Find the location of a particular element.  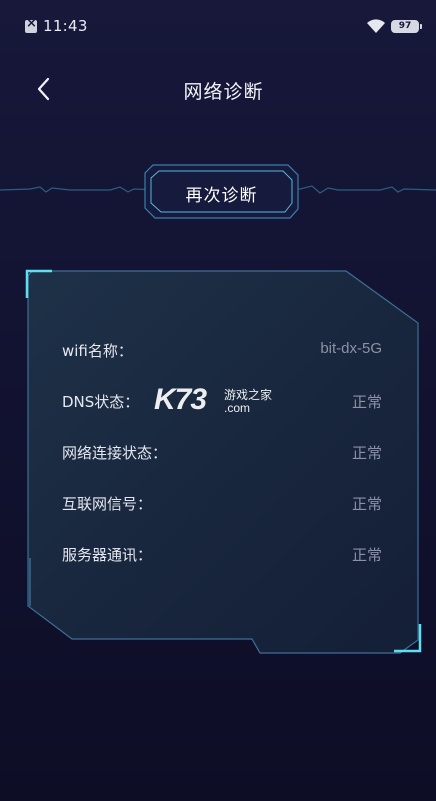

nav-bar: 网络诊断 is located at coordinates (218, 88).